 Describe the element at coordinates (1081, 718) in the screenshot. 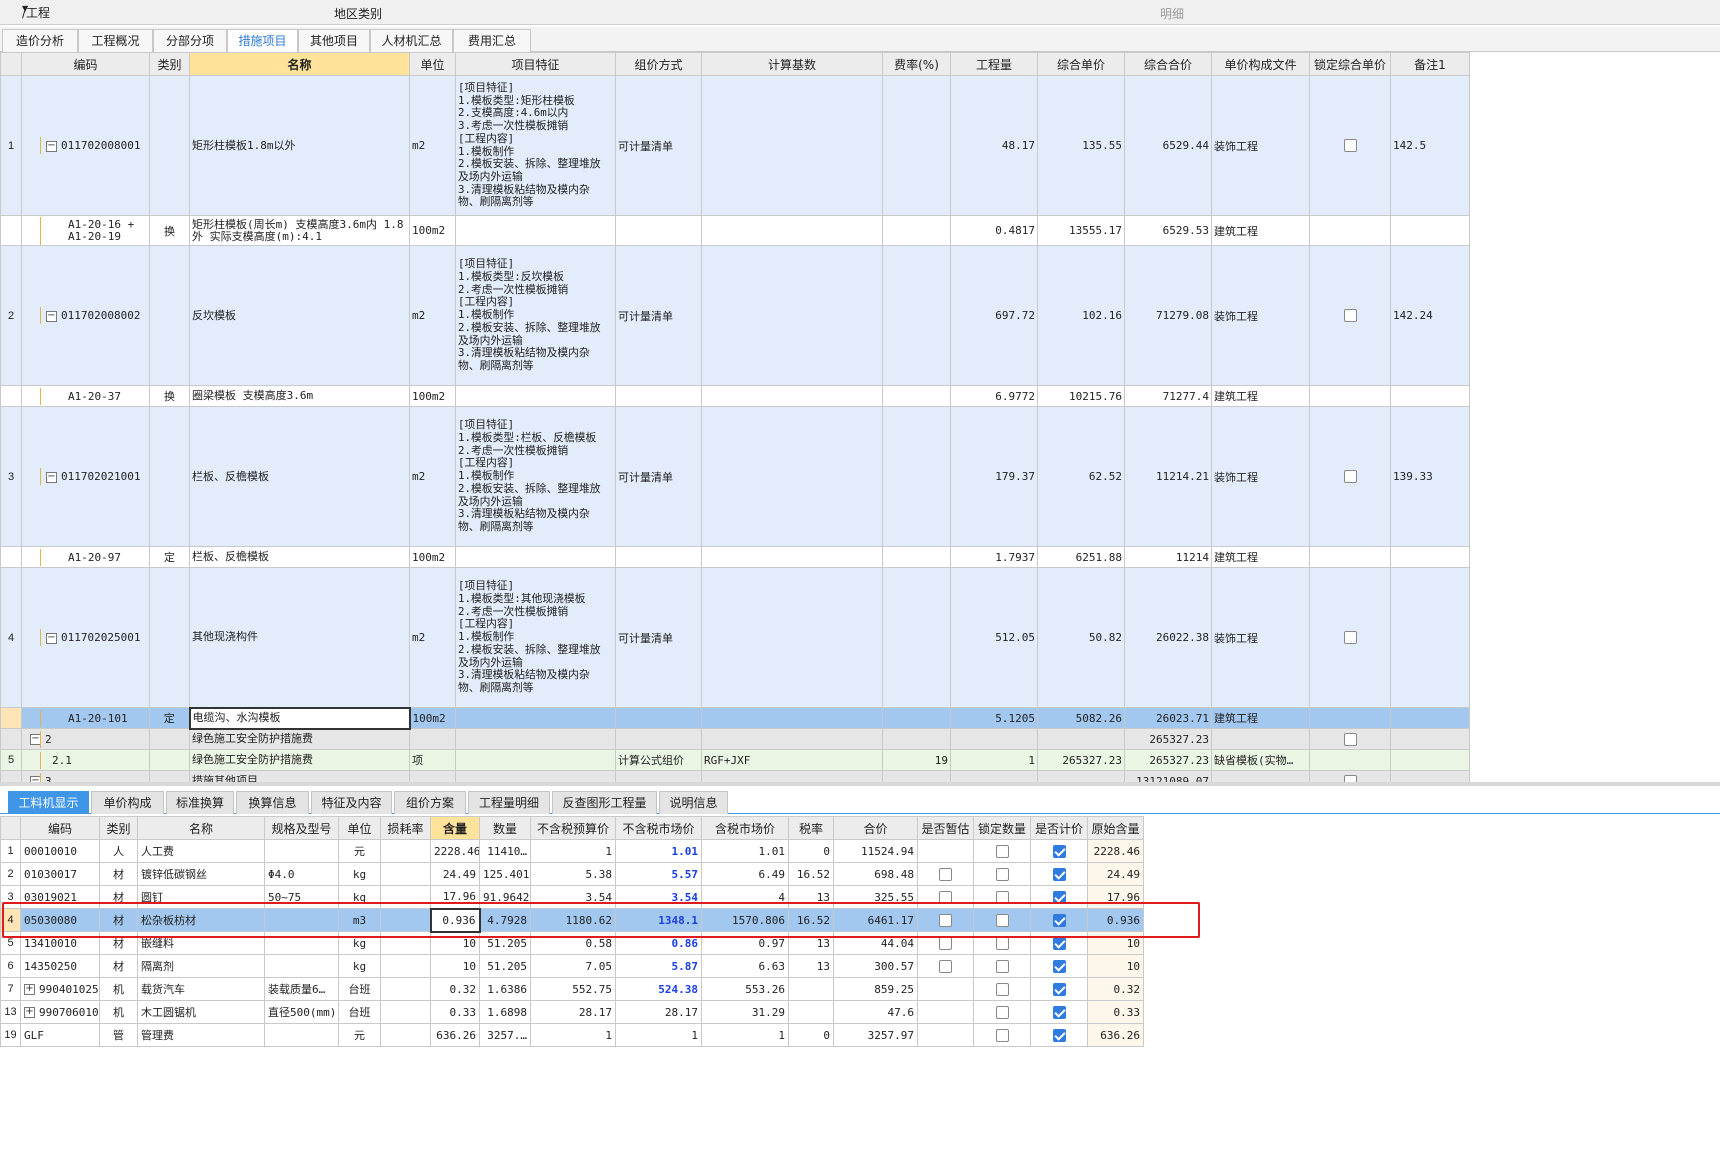

I see `price-cell: 5082.26` at that location.